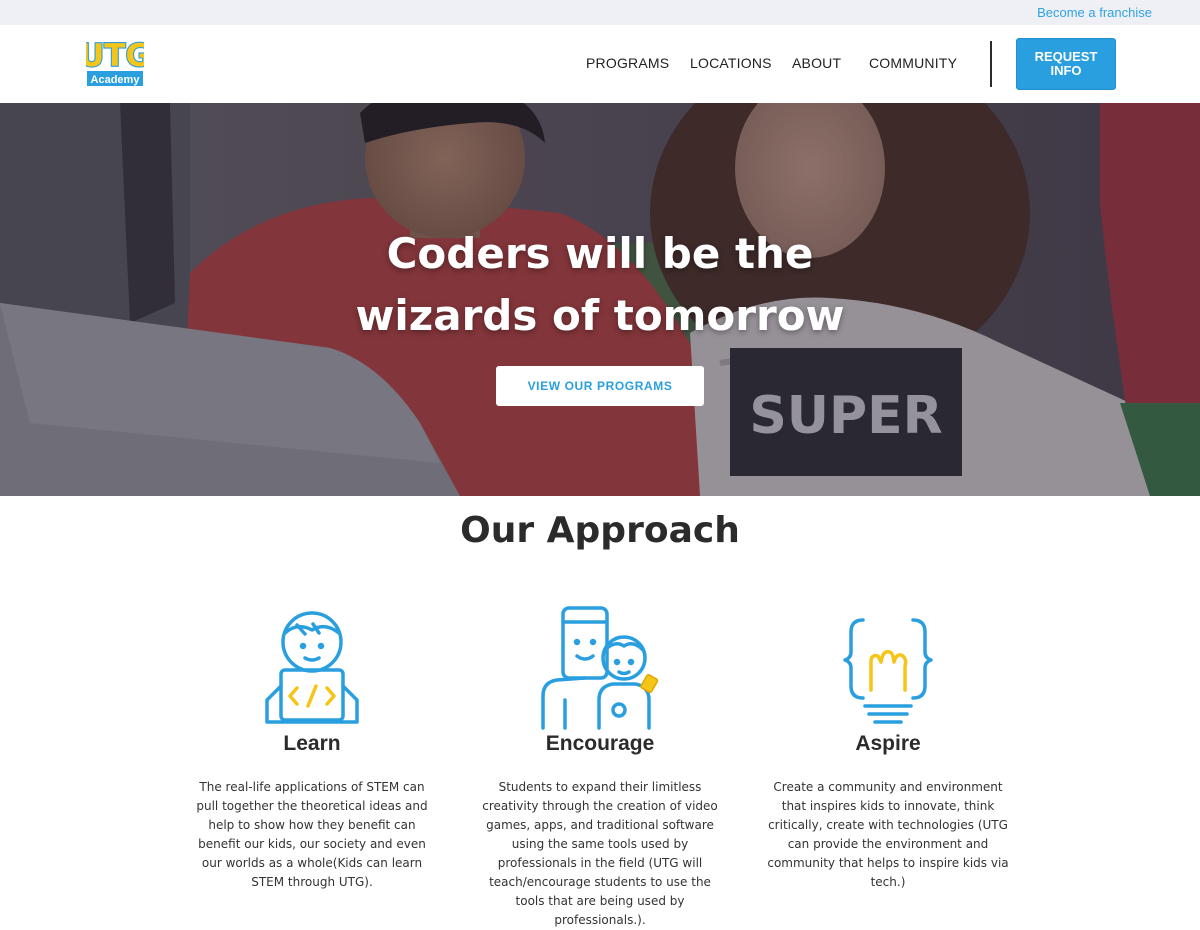 This screenshot has height=930, width=1200. I want to click on view-programs-button: VIEW OUR PROGRAMS, so click(600, 386).